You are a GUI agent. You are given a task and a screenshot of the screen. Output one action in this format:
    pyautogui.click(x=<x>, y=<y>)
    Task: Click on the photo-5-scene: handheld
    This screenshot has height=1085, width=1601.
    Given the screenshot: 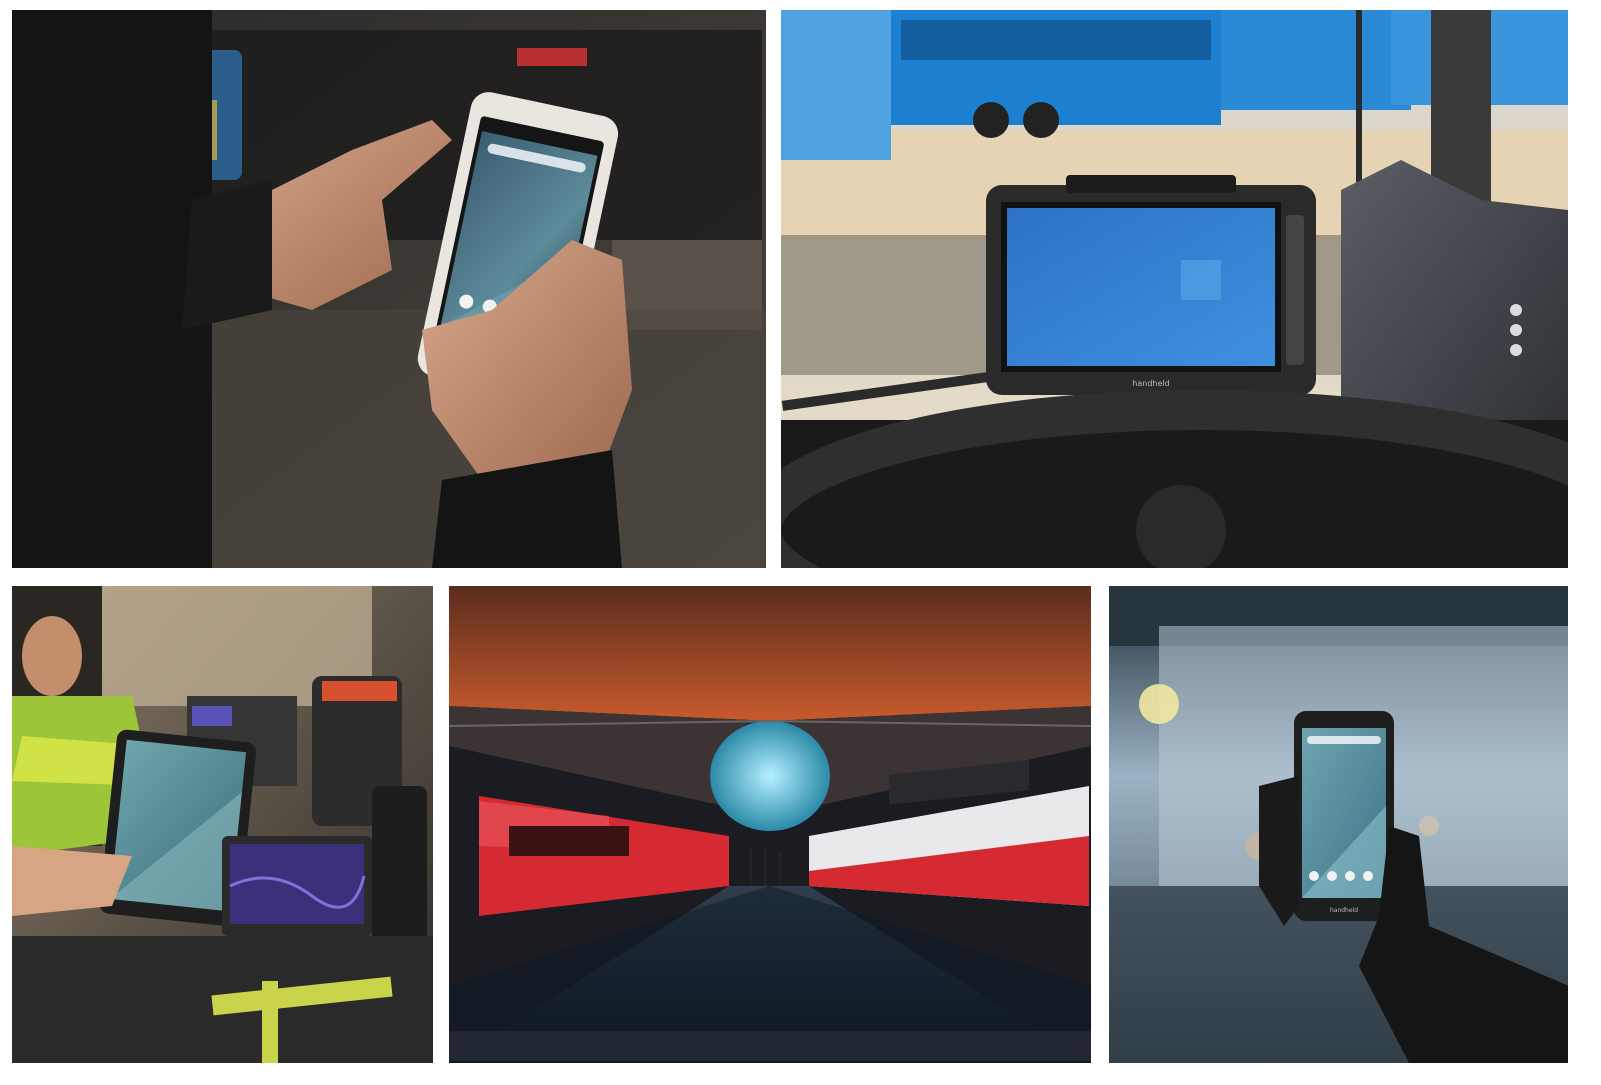 What is the action you would take?
    pyautogui.click(x=1338, y=824)
    